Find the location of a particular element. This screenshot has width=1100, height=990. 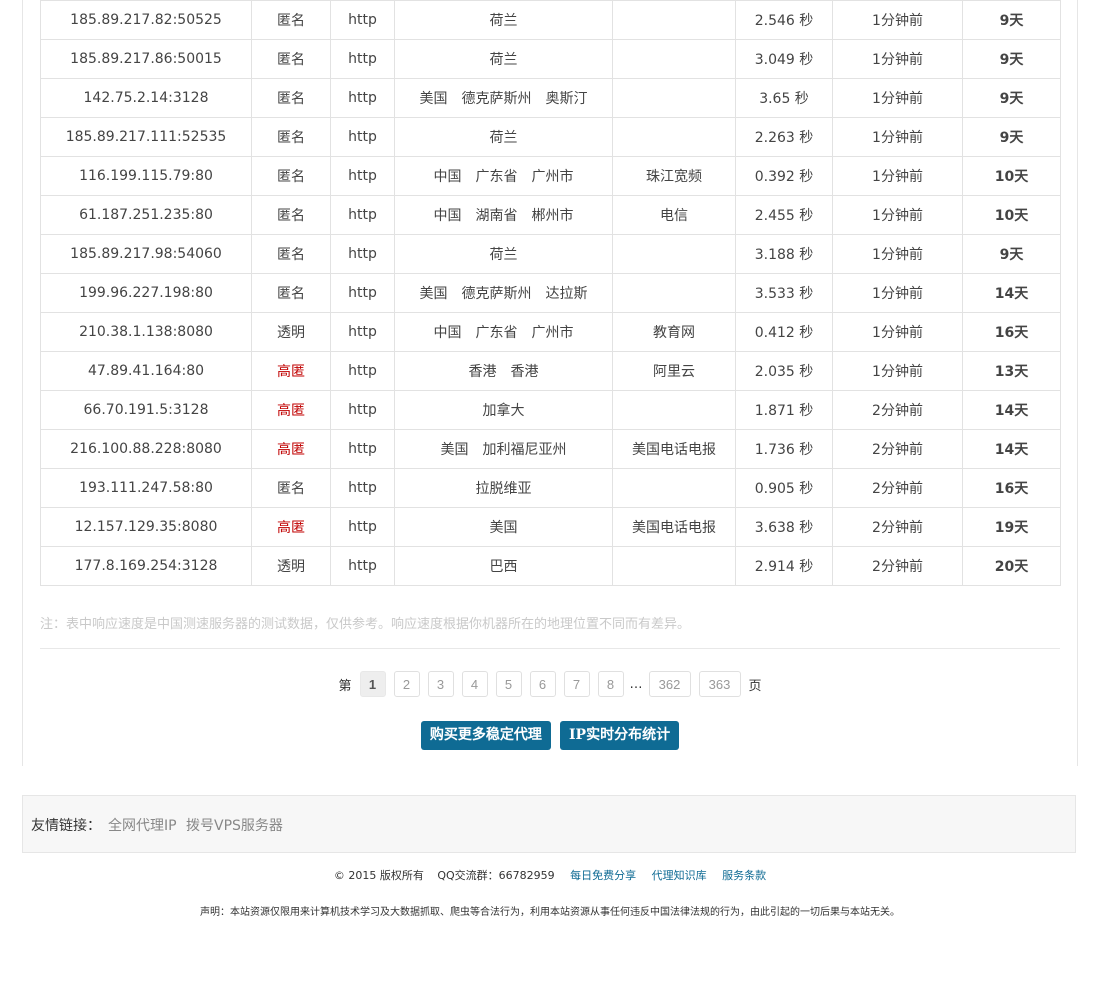

ip-cell: 177.8.169.254:3128 is located at coordinates (146, 566).